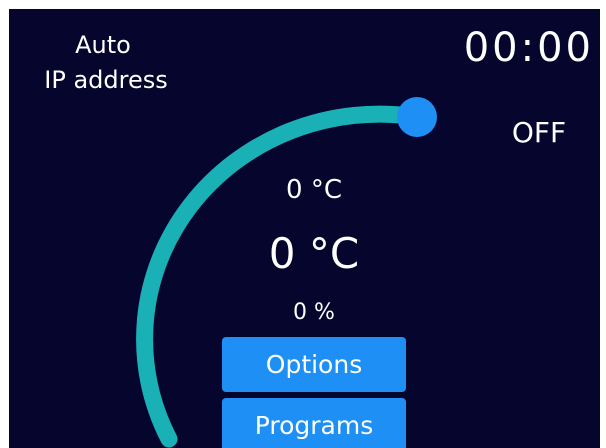 The image size is (606, 448). What do you see at coordinates (528, 48) in the screenshot?
I see `timer-display: 00:00` at bounding box center [528, 48].